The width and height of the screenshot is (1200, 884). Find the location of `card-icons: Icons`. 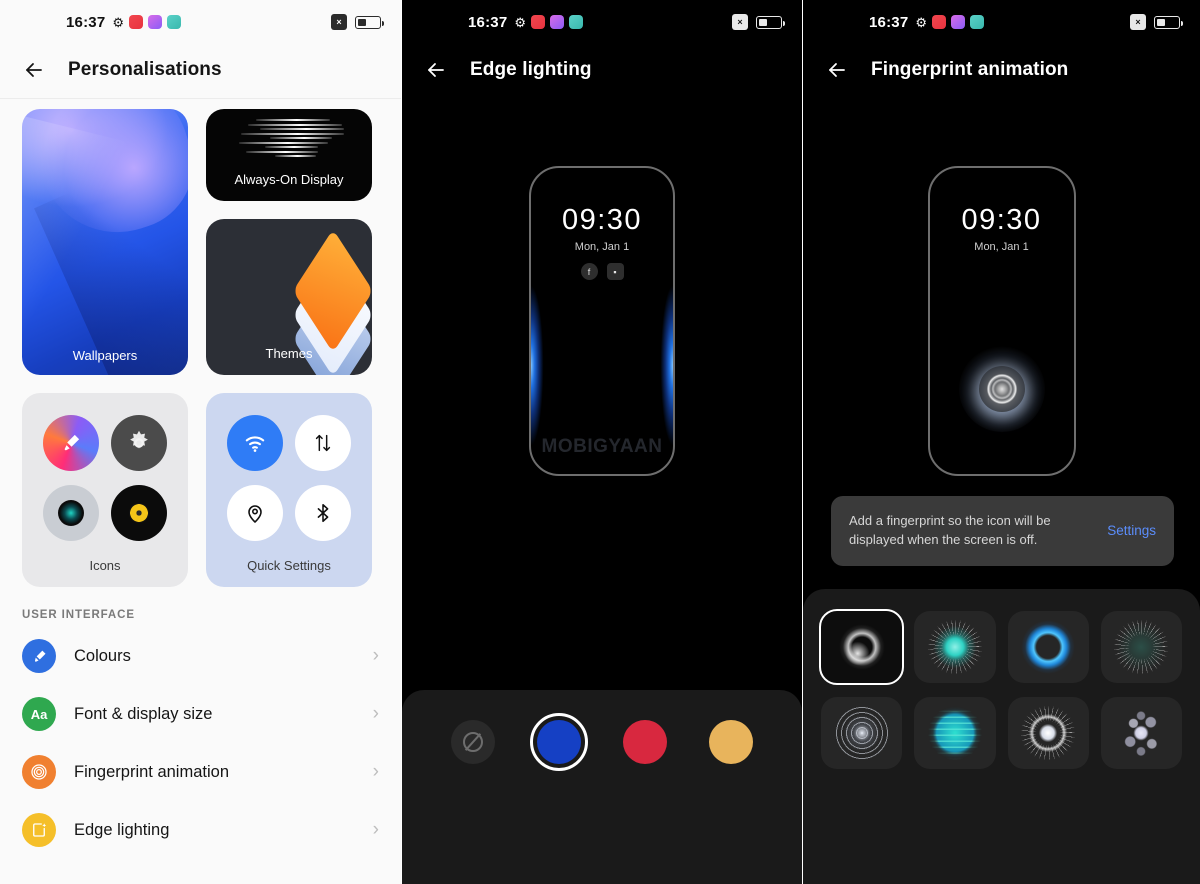

card-icons: Icons is located at coordinates (105, 490).